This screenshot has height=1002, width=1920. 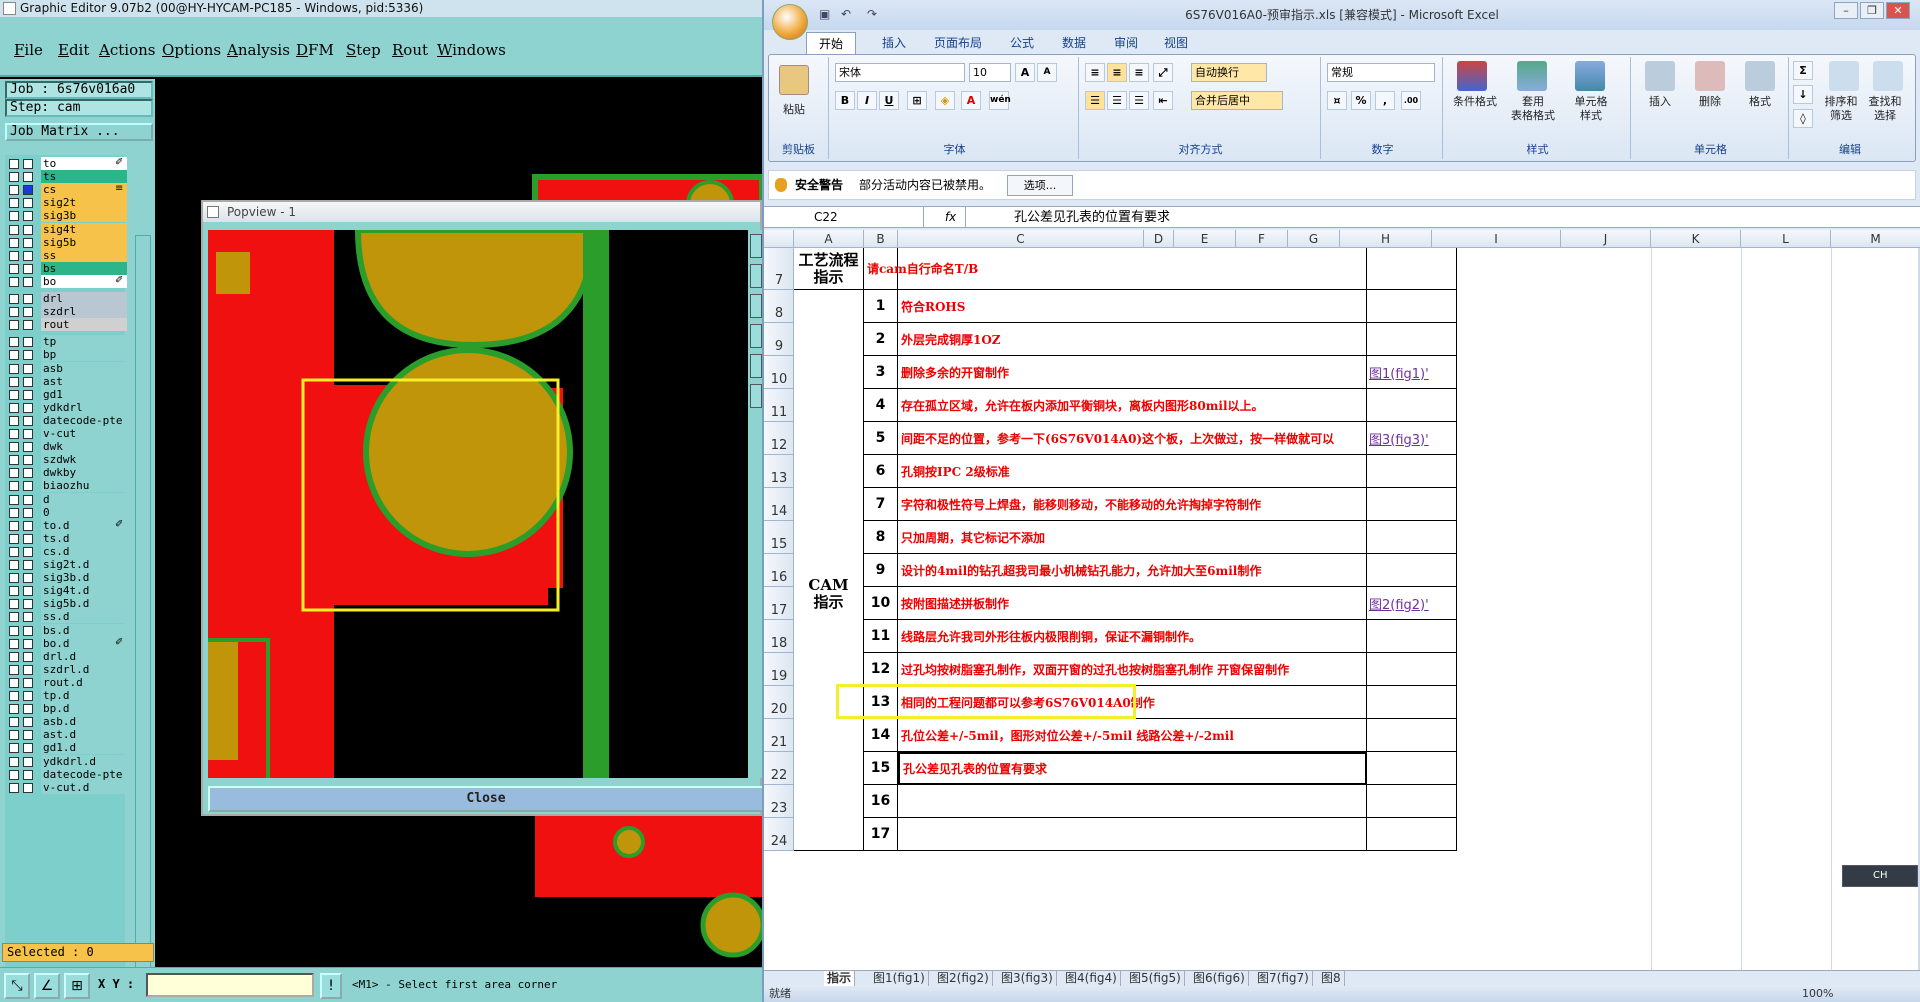 What do you see at coordinates (951, 217) in the screenshot?
I see `fx-icon: fx` at bounding box center [951, 217].